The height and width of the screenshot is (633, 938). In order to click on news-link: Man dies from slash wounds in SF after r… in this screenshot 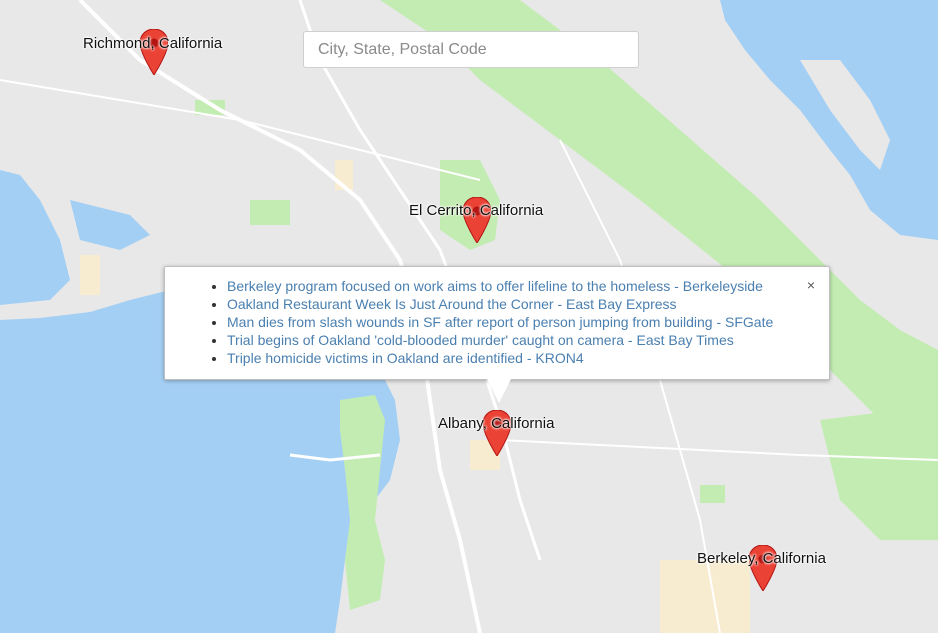, I will do `click(500, 322)`.